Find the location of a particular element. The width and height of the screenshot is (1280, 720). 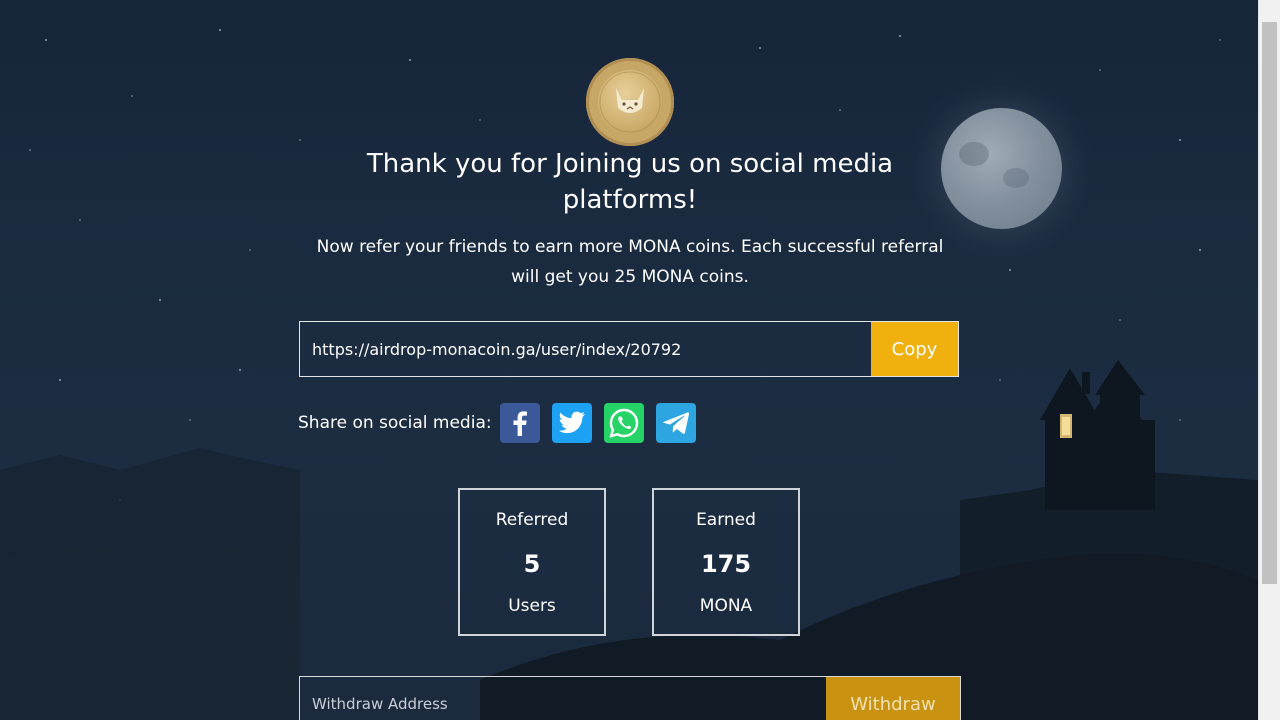

earned-stat-card: Earned 175 MONA is located at coordinates (726, 562).